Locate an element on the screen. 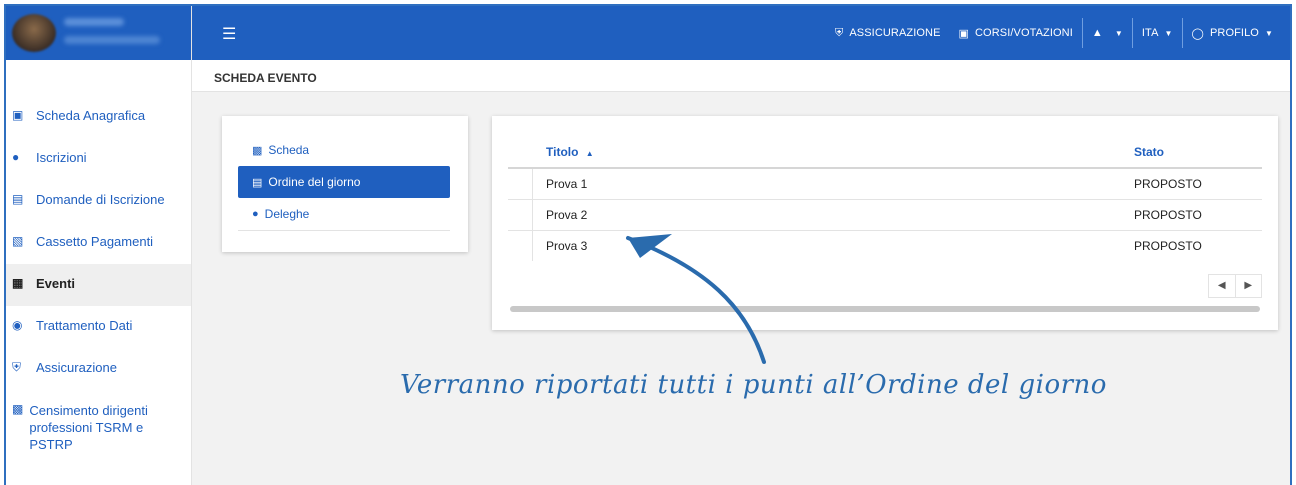 This screenshot has width=1296, height=485. annotation-arrow is located at coordinates (696, 299).